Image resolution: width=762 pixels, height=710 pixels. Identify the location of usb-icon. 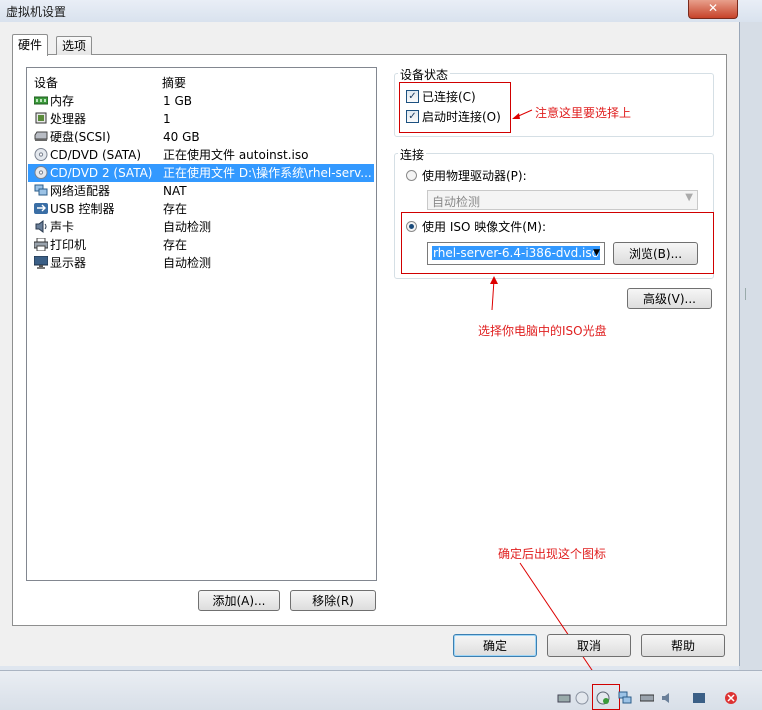
(41, 208).